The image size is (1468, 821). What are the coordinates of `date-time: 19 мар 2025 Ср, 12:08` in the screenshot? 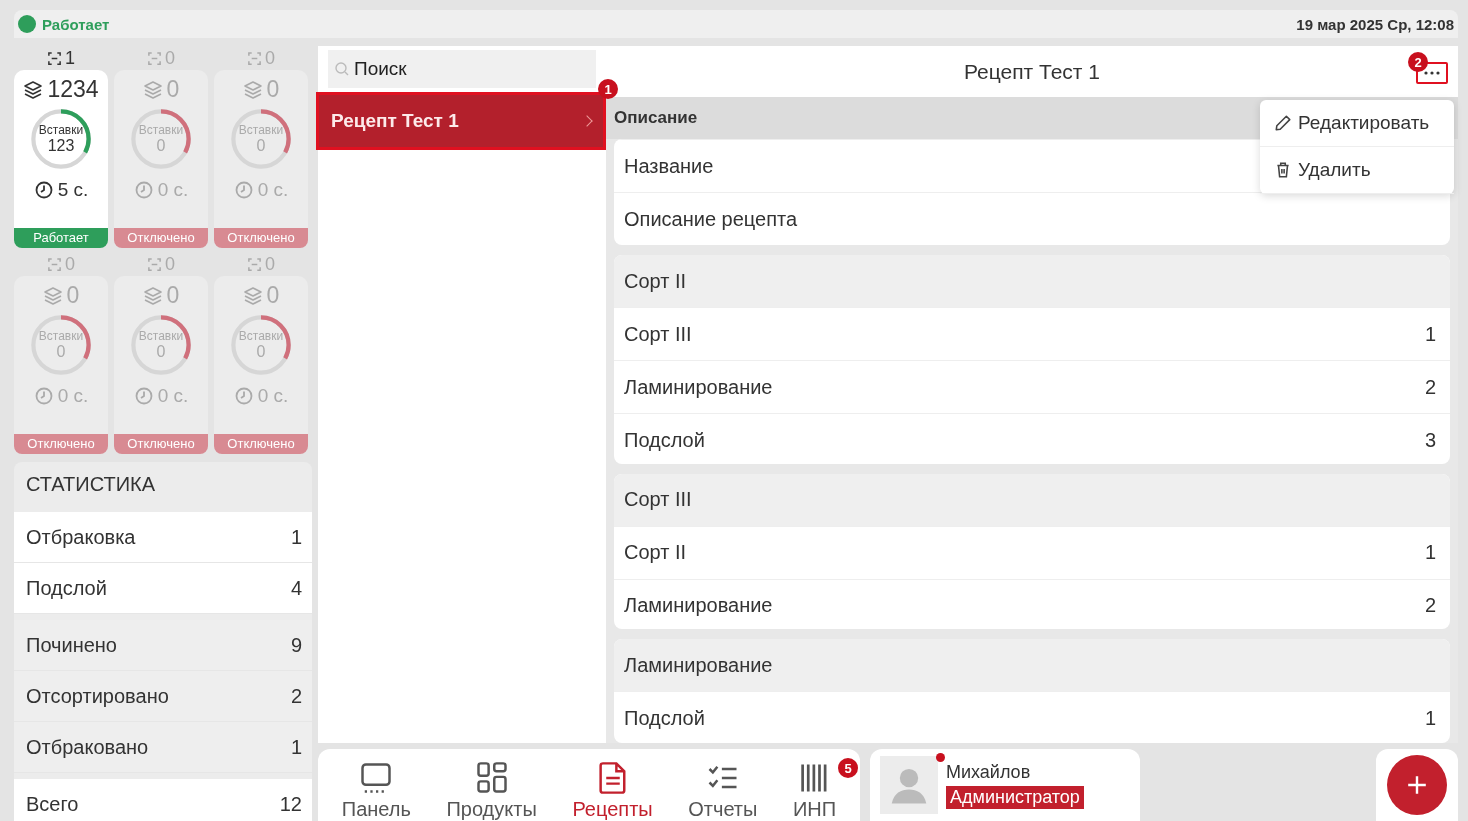 It's located at (1375, 24).